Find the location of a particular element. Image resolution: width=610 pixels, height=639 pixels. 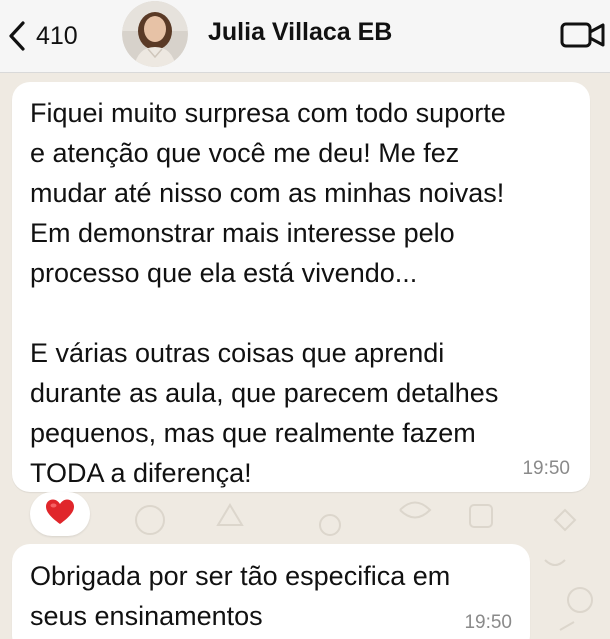

contact-name: Julia Villaca EB is located at coordinates (300, 32).